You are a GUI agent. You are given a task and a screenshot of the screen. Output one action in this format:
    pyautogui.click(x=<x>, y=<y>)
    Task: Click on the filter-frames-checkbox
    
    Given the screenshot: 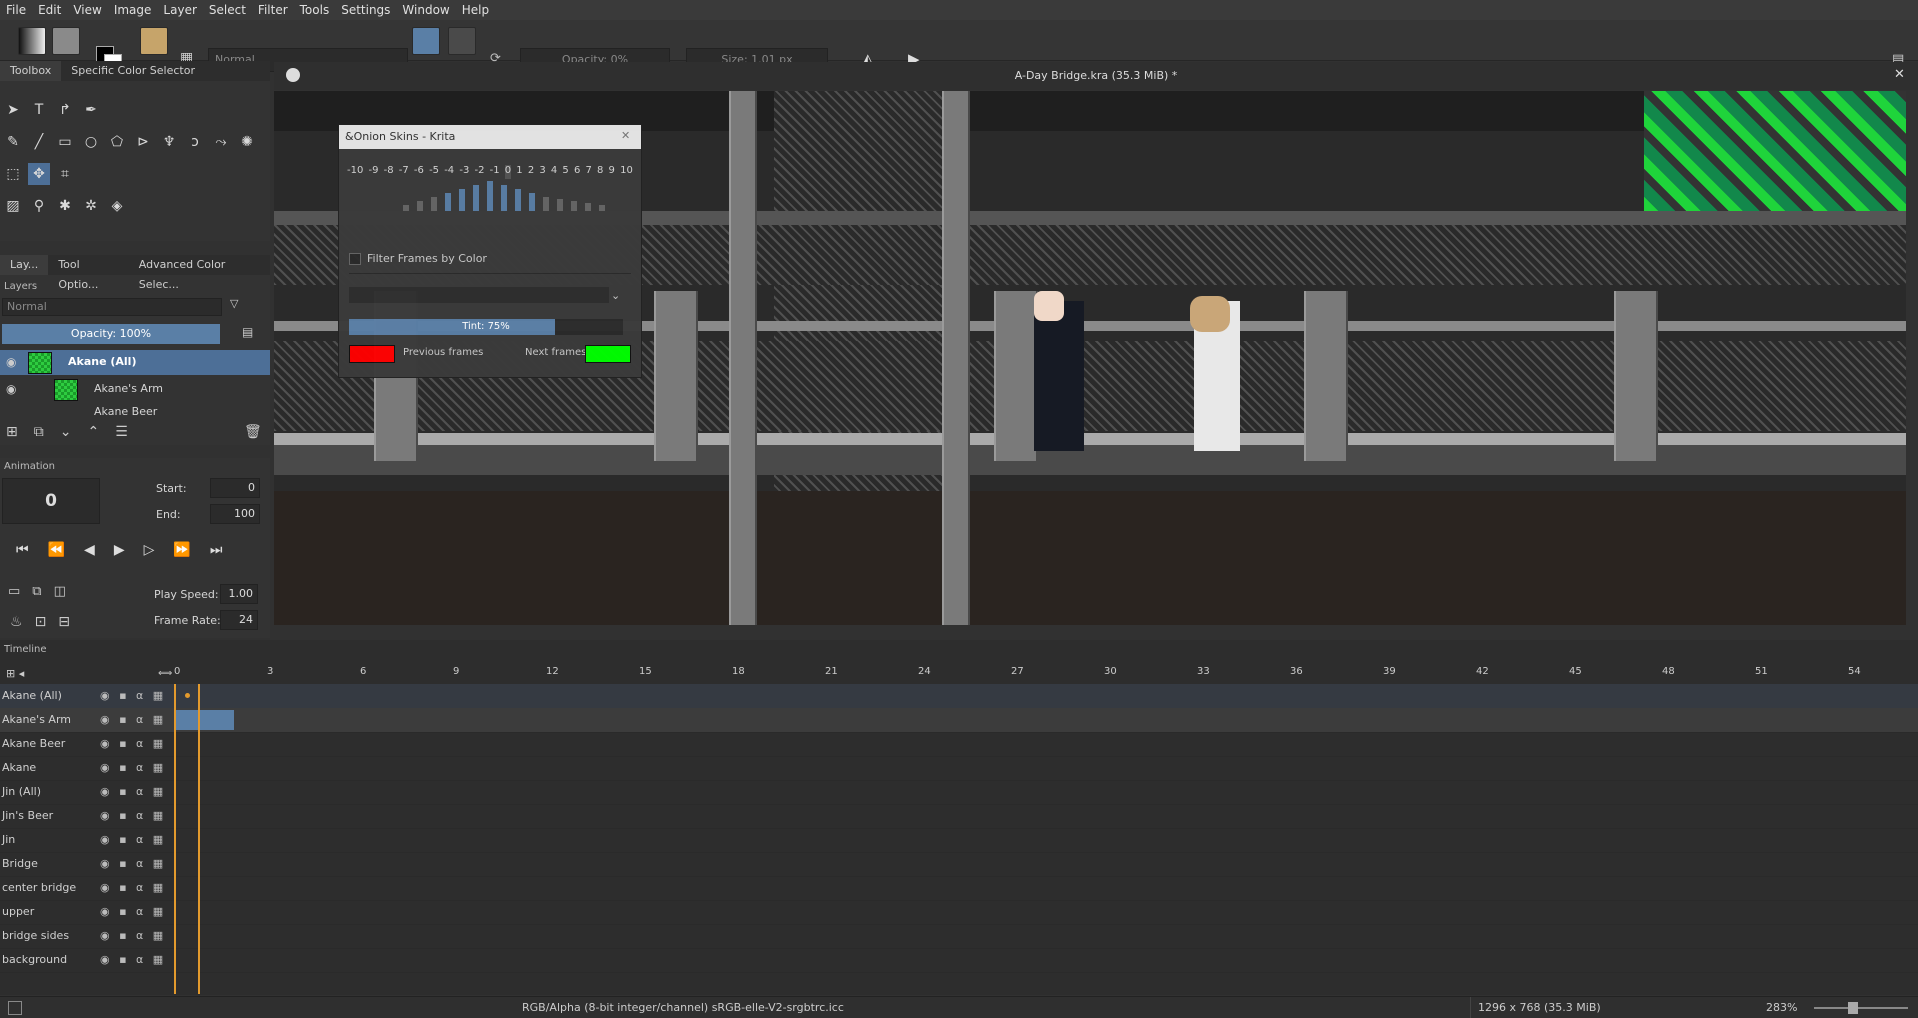 What is the action you would take?
    pyautogui.click(x=355, y=259)
    